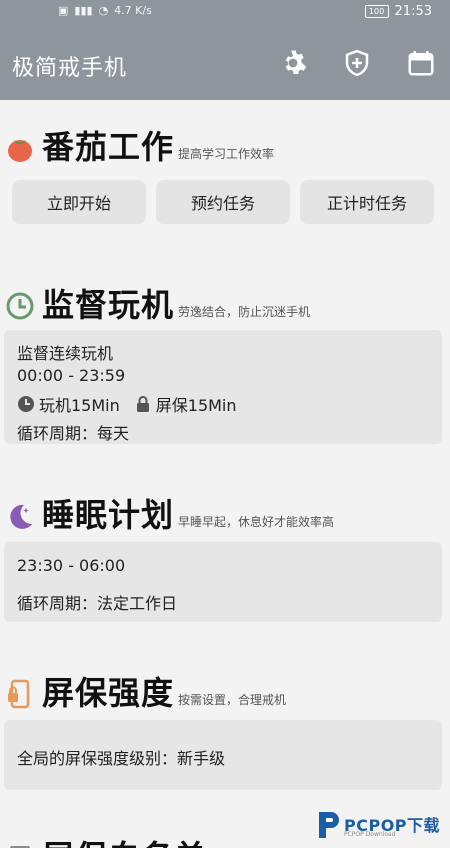  What do you see at coordinates (71, 375) in the screenshot?
I see `card-time-range: 00:00 - 23:59` at bounding box center [71, 375].